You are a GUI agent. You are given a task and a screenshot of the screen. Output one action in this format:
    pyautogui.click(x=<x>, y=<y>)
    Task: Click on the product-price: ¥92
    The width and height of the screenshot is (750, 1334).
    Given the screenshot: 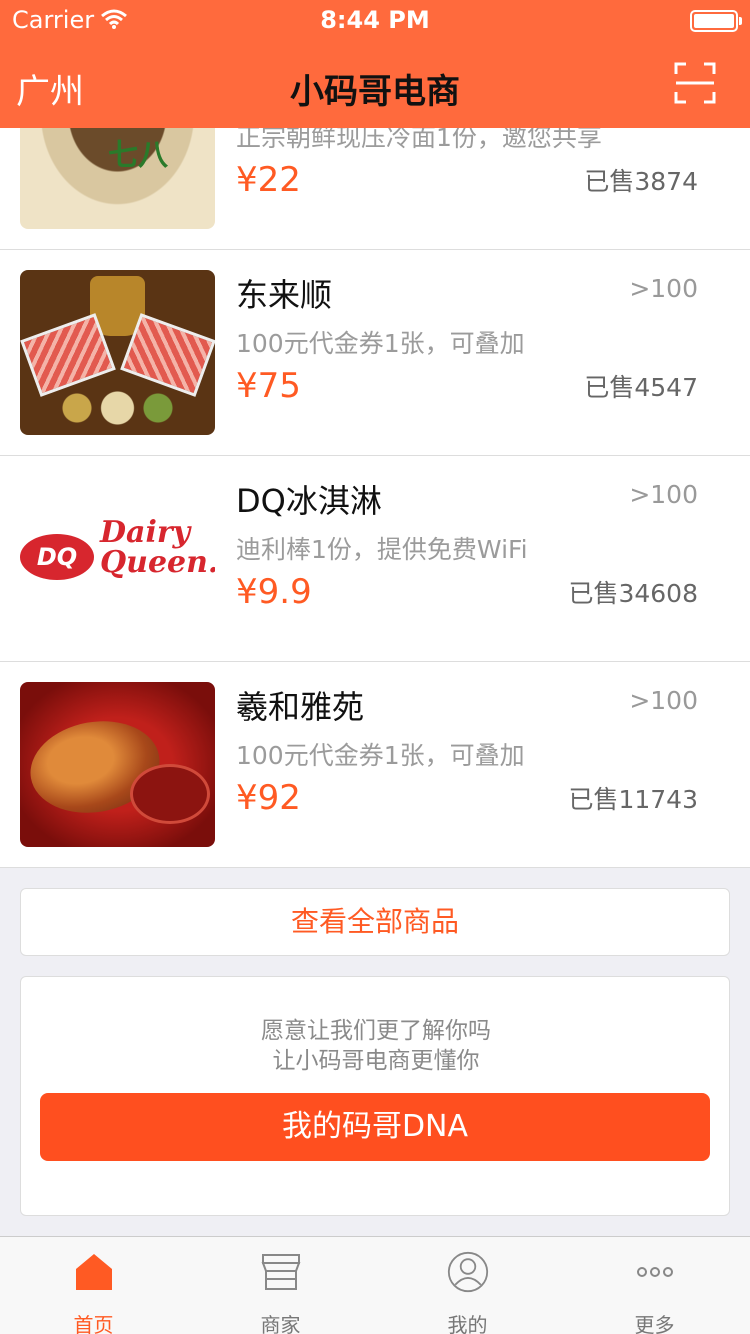 What is the action you would take?
    pyautogui.click(x=268, y=798)
    